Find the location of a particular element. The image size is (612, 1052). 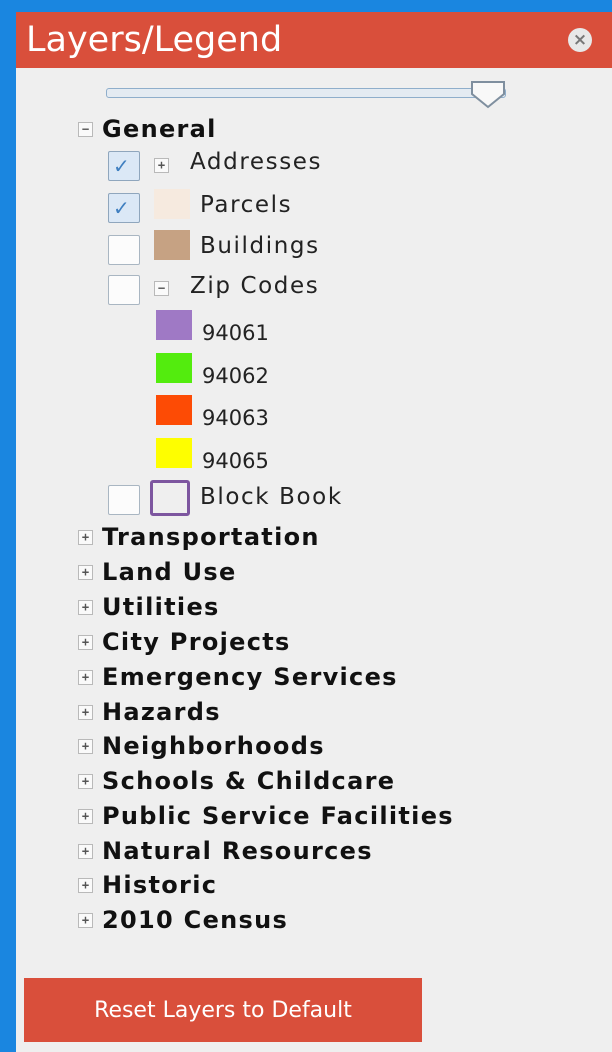

group-transportation-label: Transportation is located at coordinates (211, 537).